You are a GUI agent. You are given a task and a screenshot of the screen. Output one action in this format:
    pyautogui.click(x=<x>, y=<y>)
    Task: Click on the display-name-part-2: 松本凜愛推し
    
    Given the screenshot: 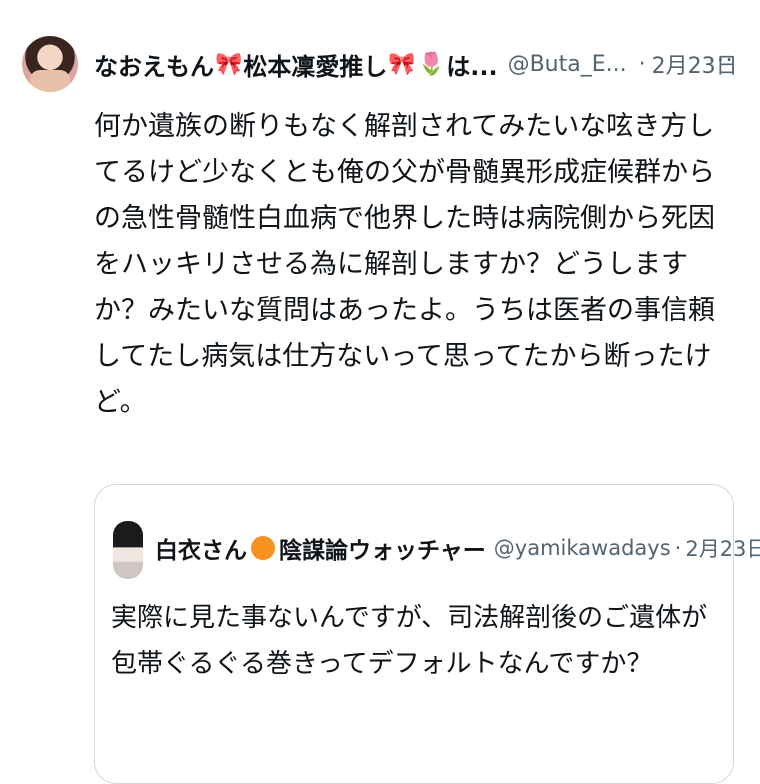 What is the action you would take?
    pyautogui.click(x=315, y=66)
    